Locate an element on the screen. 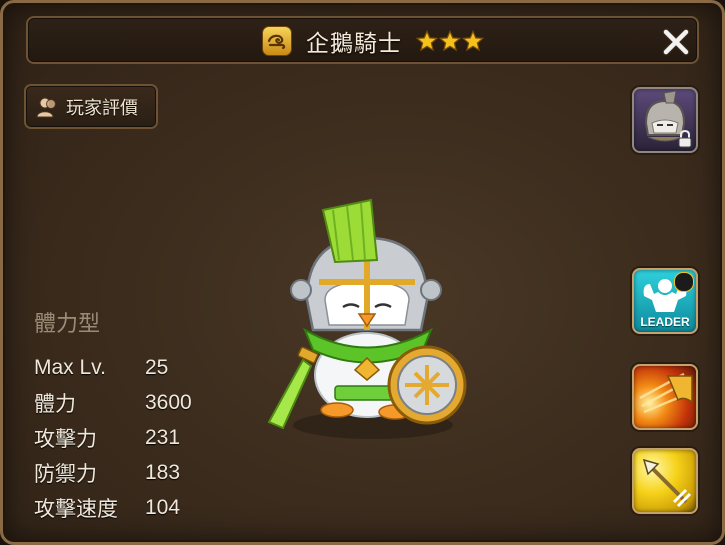  lock-icon is located at coordinates (685, 139).